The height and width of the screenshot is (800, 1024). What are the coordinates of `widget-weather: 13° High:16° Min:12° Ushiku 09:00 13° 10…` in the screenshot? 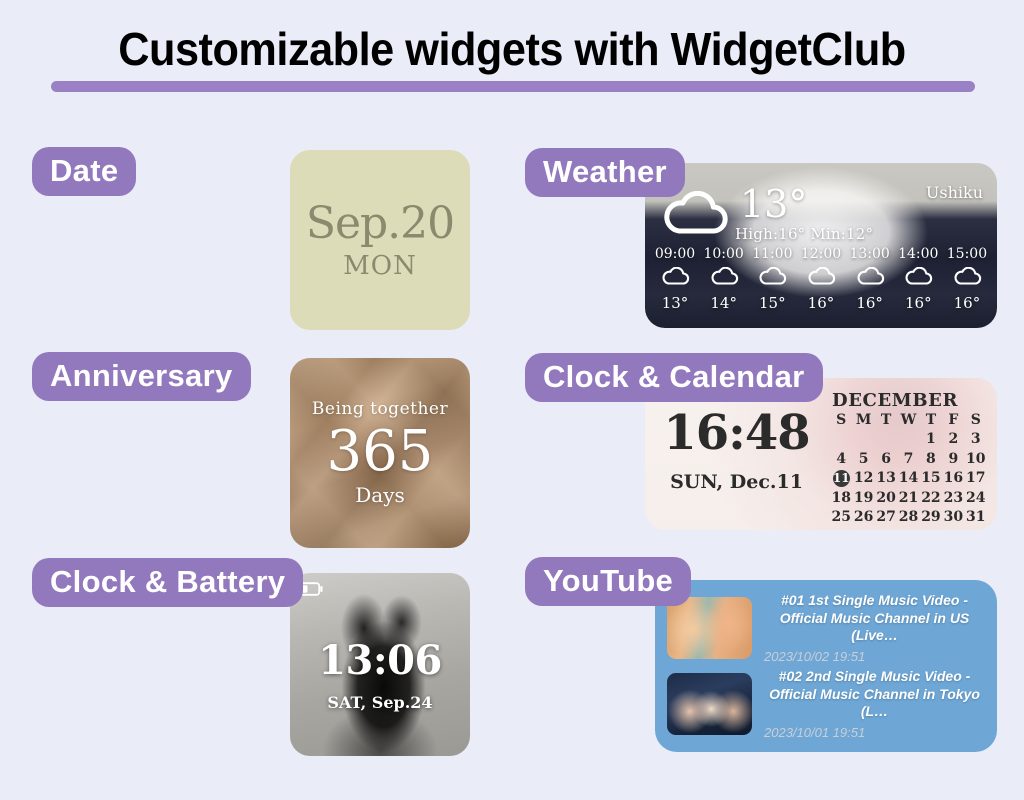 It's located at (821, 245).